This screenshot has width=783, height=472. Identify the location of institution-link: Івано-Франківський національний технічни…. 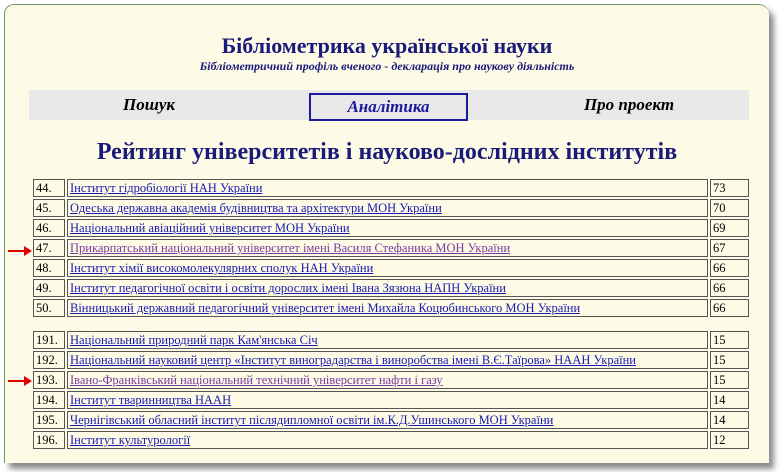
(256, 380).